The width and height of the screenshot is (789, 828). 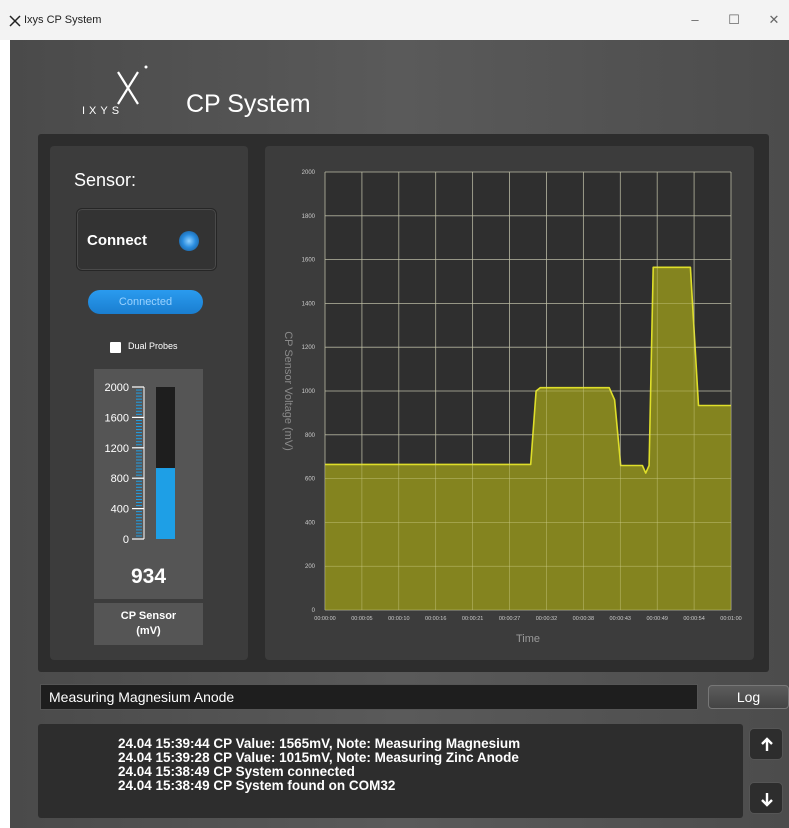 What do you see at coordinates (656, 619) in the screenshot?
I see `x-tick-label: 00:00:49` at bounding box center [656, 619].